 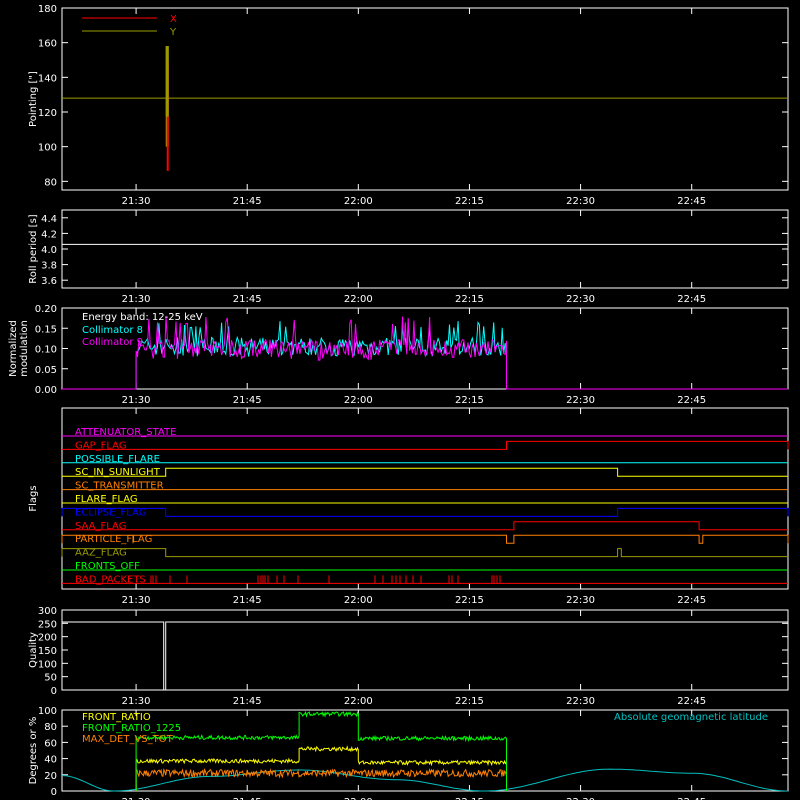 I want to click on series-y-spike-over, so click(x=167, y=81).